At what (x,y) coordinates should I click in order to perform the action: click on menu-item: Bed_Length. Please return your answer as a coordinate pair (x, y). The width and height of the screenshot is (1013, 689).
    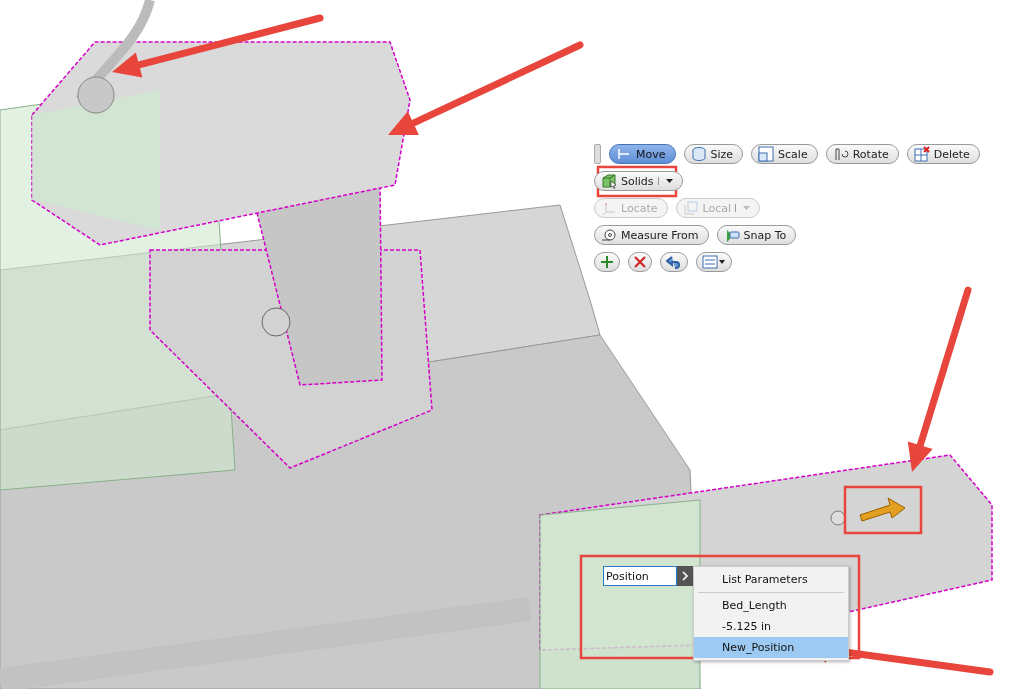
    Looking at the image, I should click on (771, 605).